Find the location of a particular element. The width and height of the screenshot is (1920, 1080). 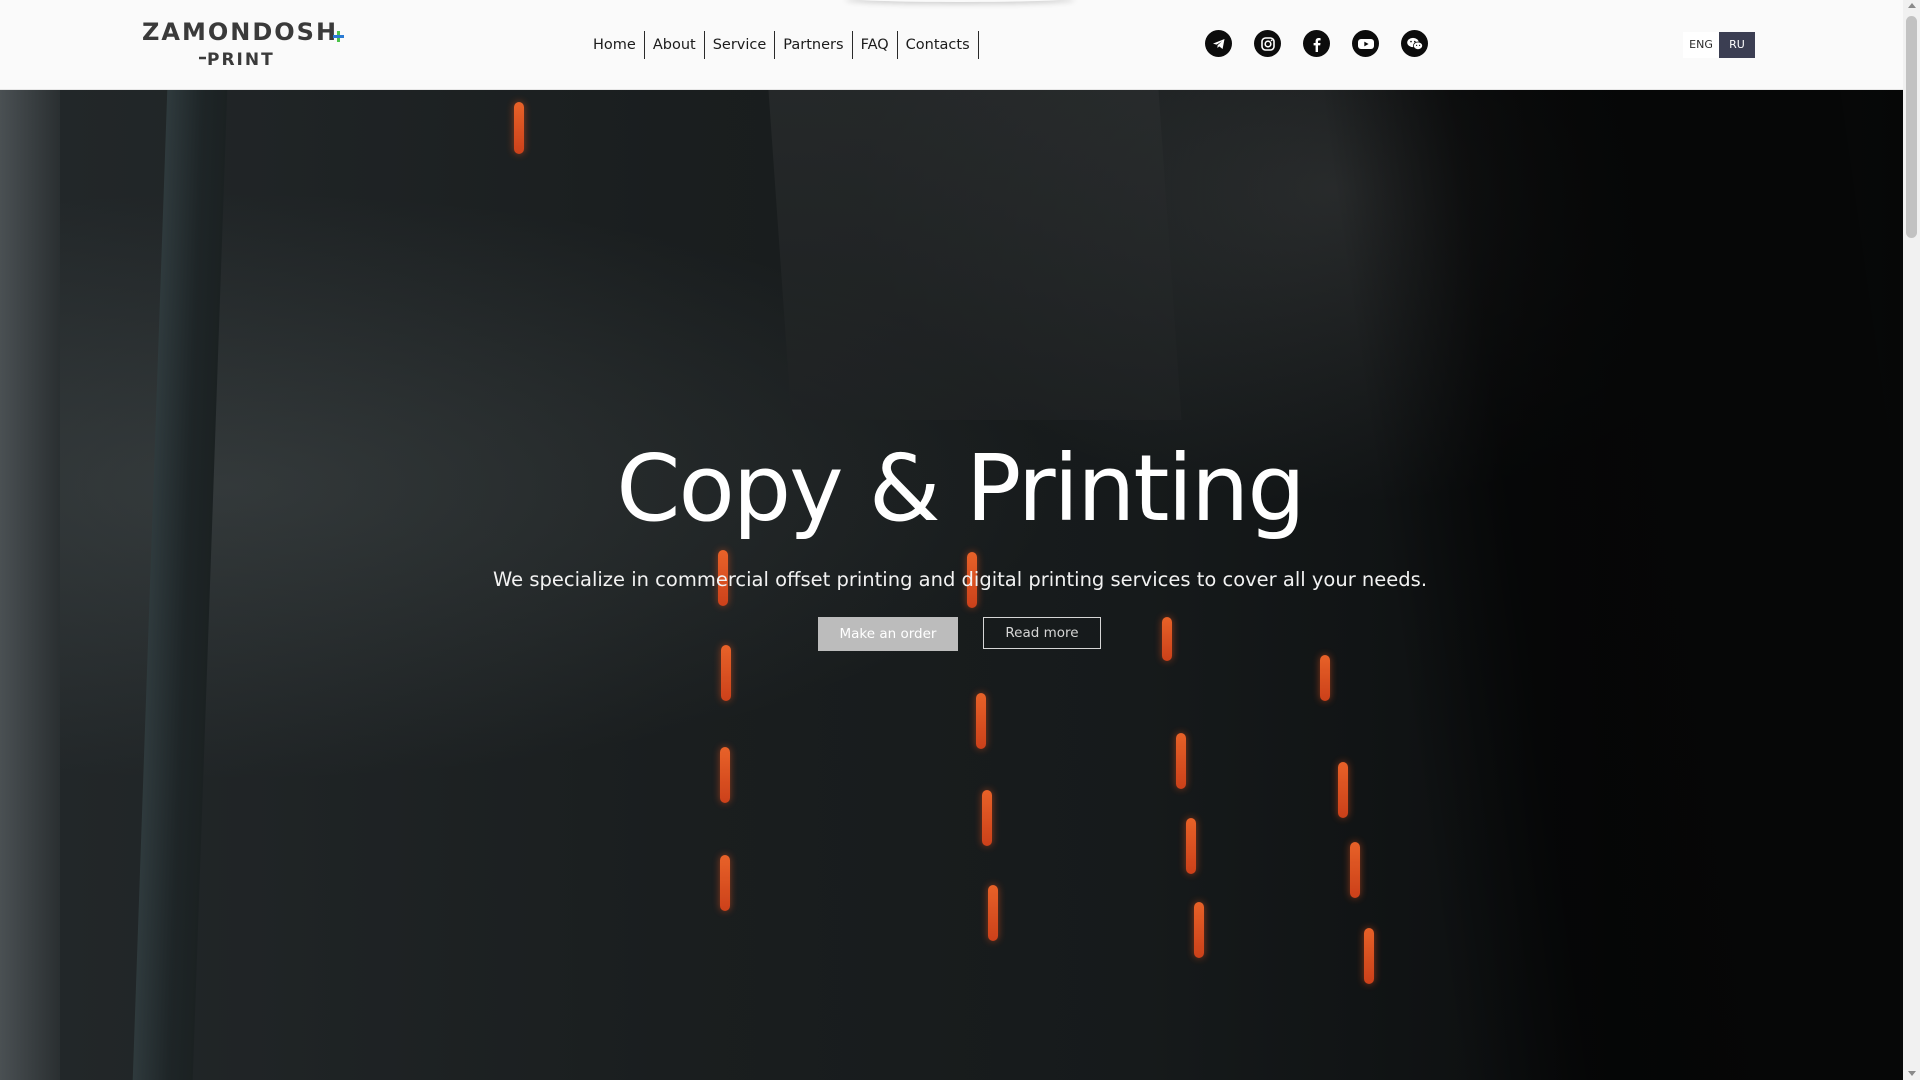

logo-line2: PRINT is located at coordinates (241, 59).